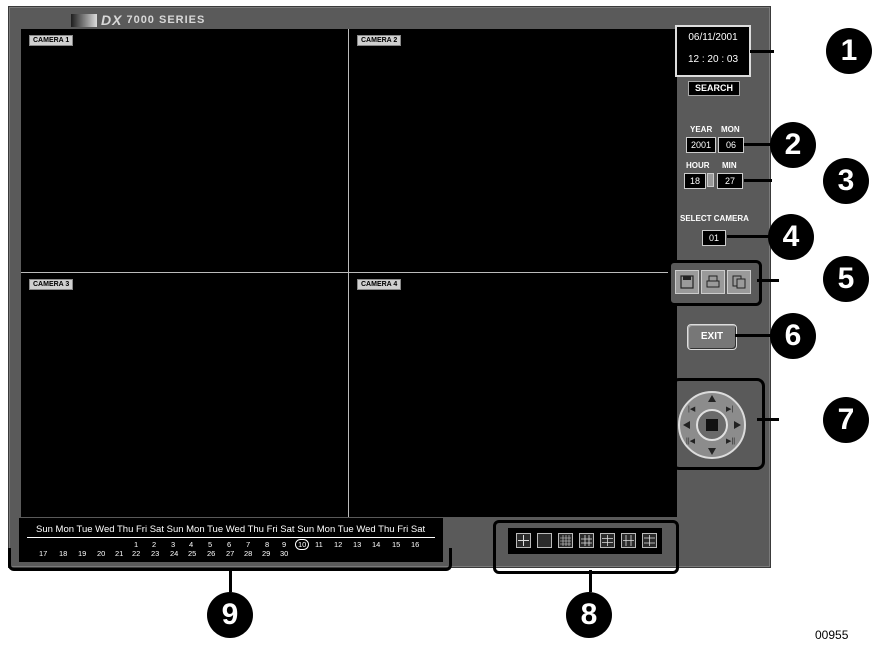  Describe the element at coordinates (185, 151) in the screenshot. I see `camera-view-1: CAMERA 1` at that location.